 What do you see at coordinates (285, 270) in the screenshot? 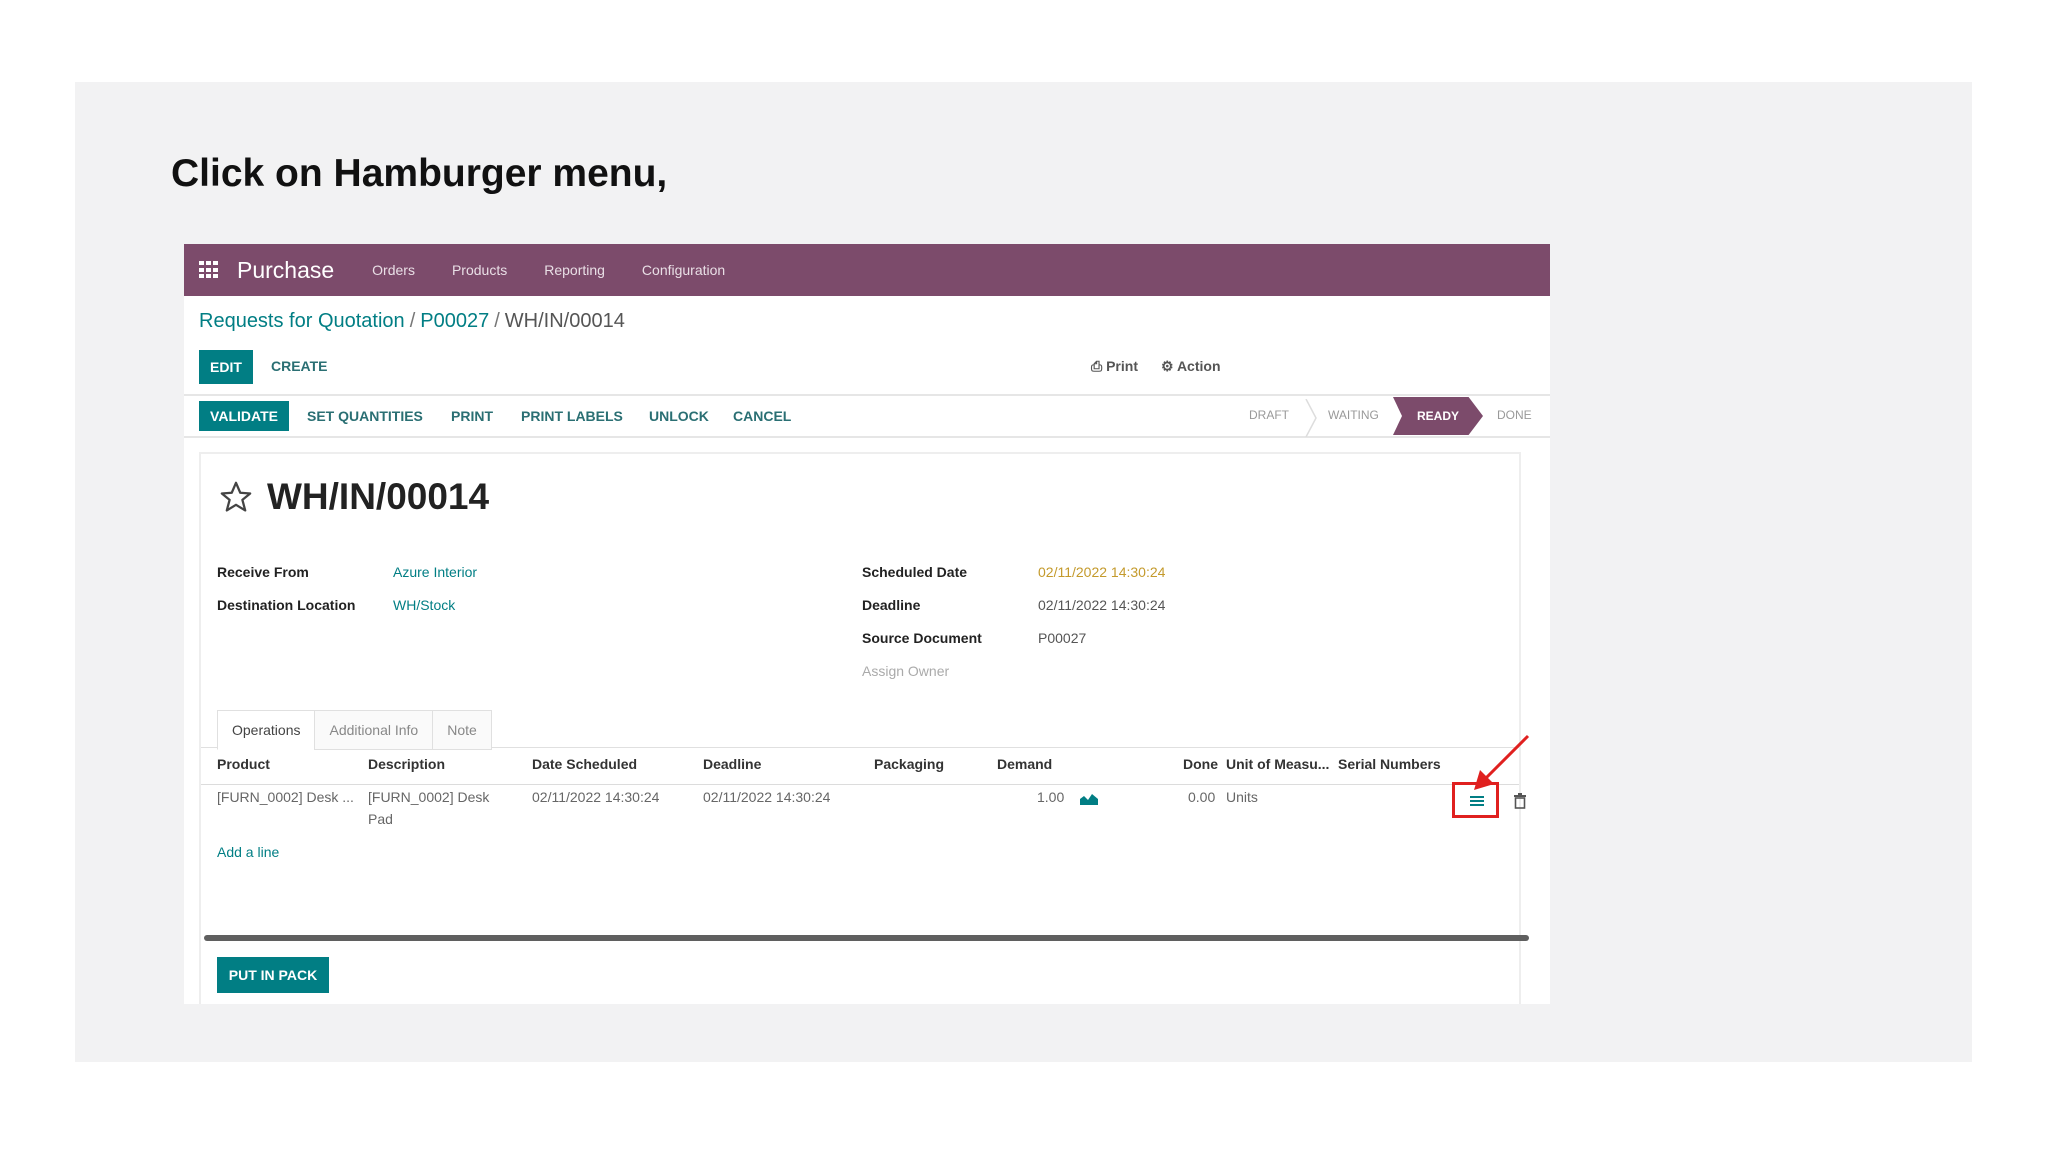
I see `app-name: Purchase` at bounding box center [285, 270].